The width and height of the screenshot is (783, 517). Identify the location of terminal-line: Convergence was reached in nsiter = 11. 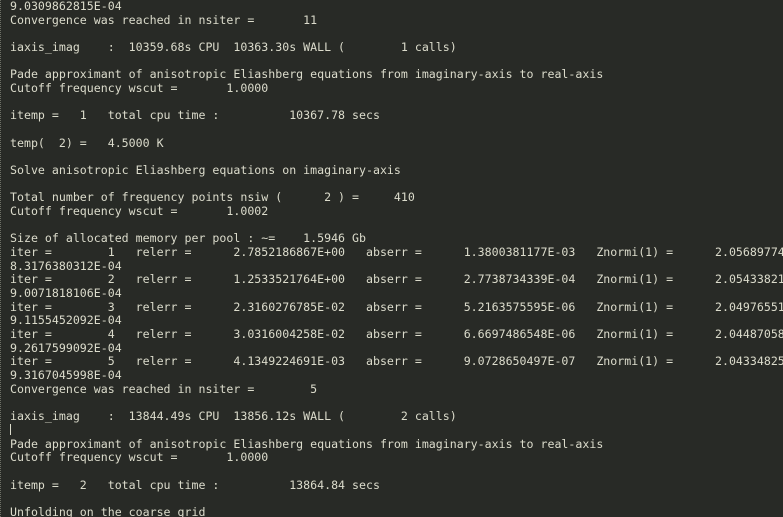
(396, 21).